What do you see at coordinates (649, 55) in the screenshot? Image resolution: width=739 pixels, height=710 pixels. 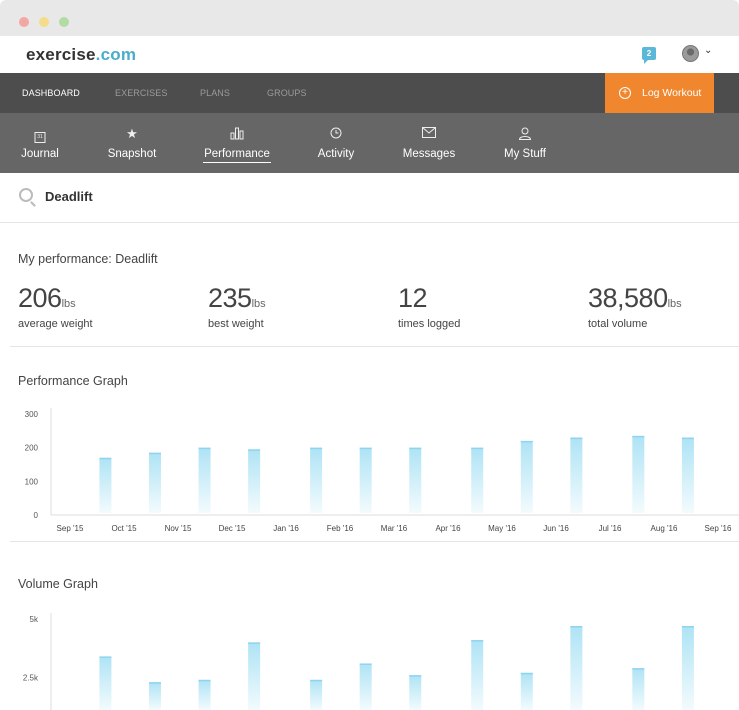 I see `messages-badge-icon: 2` at bounding box center [649, 55].